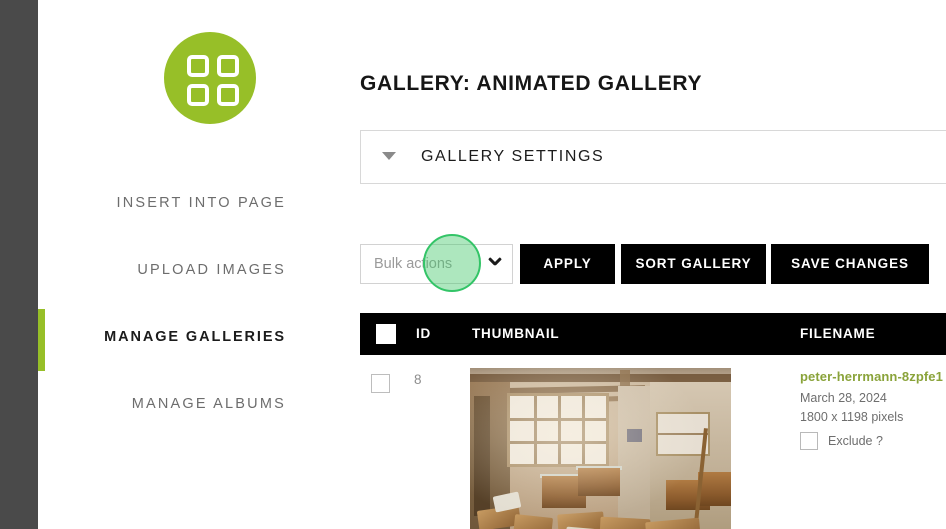  I want to click on table-header-row: ID THUMBNAIL FILENAME, so click(653, 334).